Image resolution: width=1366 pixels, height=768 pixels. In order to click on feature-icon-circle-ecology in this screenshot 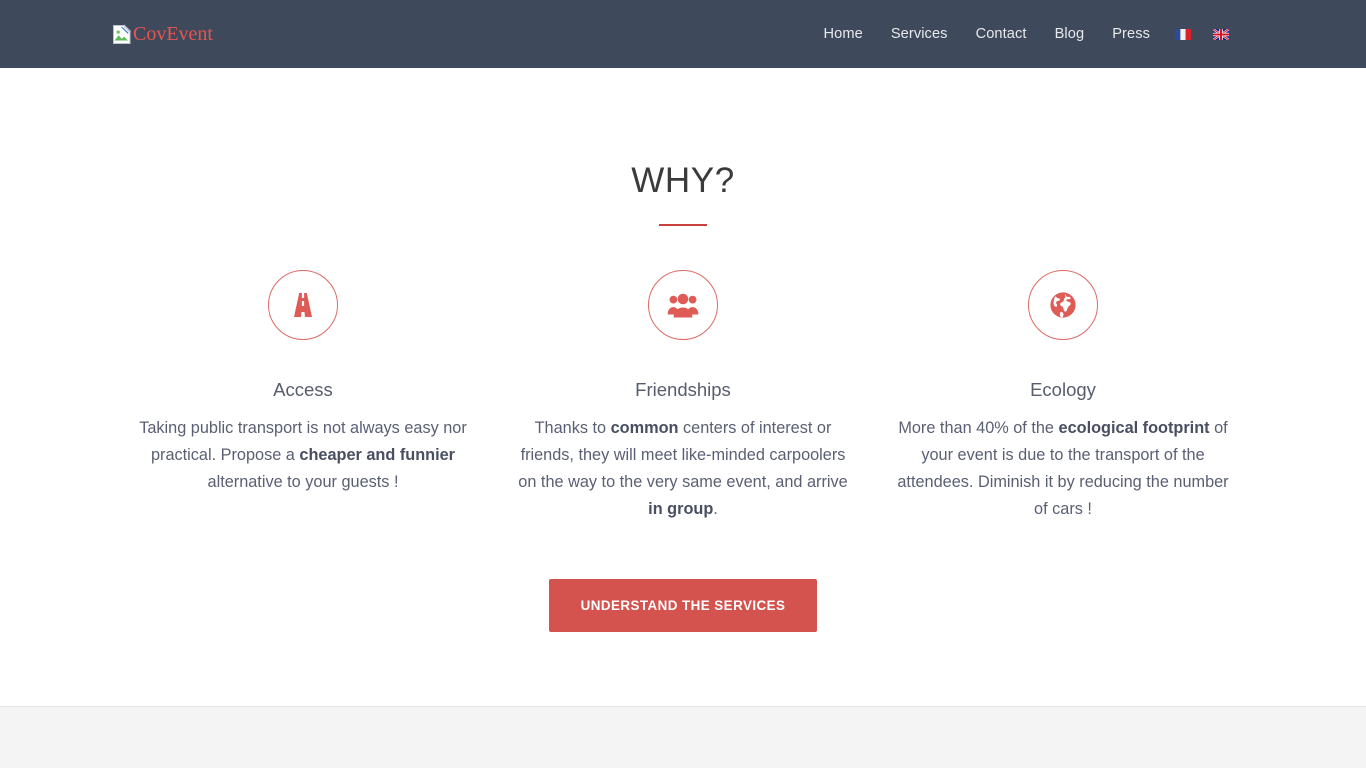, I will do `click(1063, 305)`.